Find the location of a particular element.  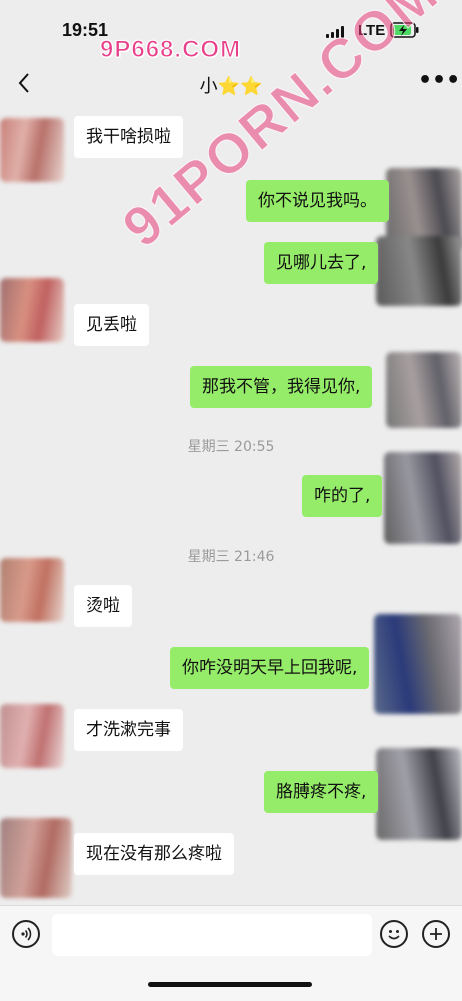

plus-icon is located at coordinates (436, 934).